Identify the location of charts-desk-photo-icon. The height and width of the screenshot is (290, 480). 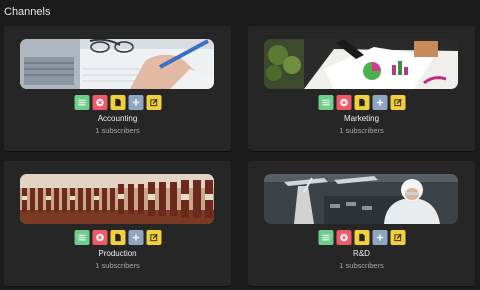
(361, 64).